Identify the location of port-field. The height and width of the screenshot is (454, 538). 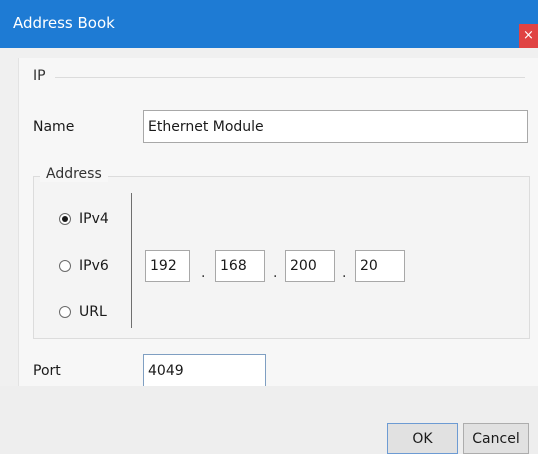
(204, 370).